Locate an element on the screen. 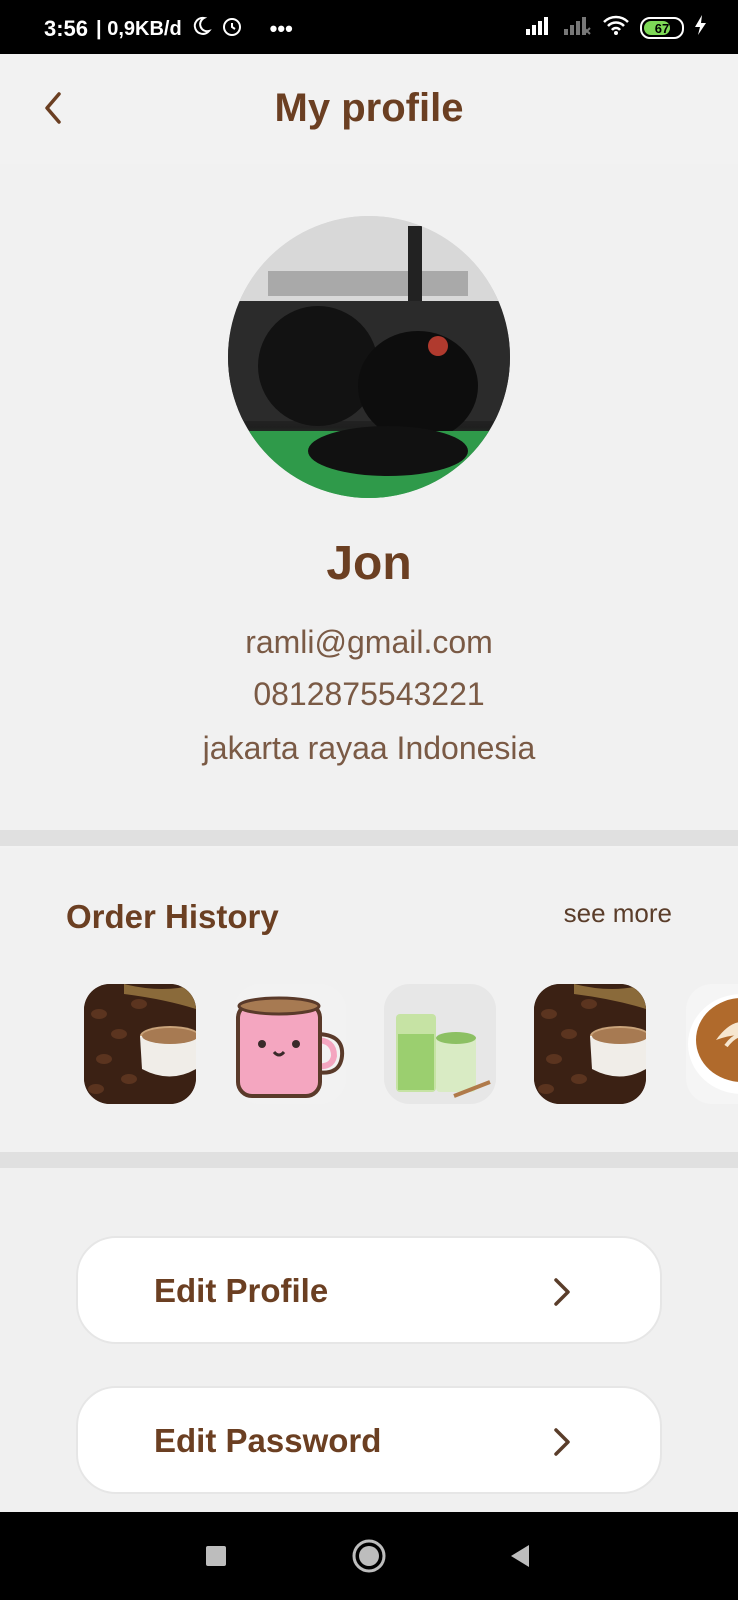  status-right: 67 is located at coordinates (616, 28).